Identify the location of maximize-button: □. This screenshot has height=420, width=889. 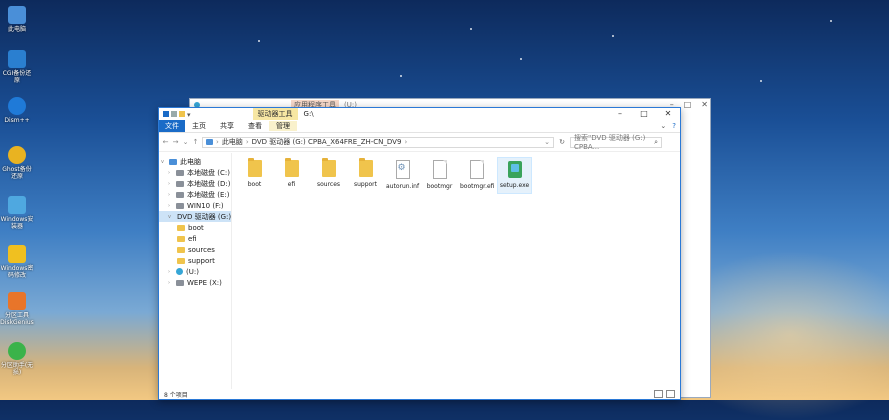
(644, 114).